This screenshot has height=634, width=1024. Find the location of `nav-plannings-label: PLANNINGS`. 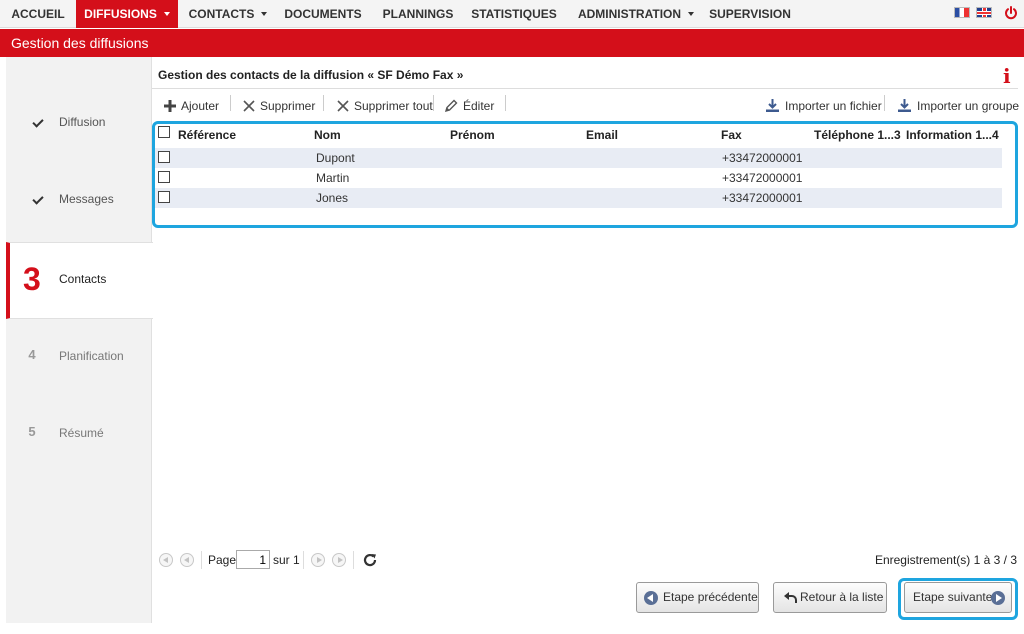

nav-plannings-label: PLANNINGS is located at coordinates (418, 14).